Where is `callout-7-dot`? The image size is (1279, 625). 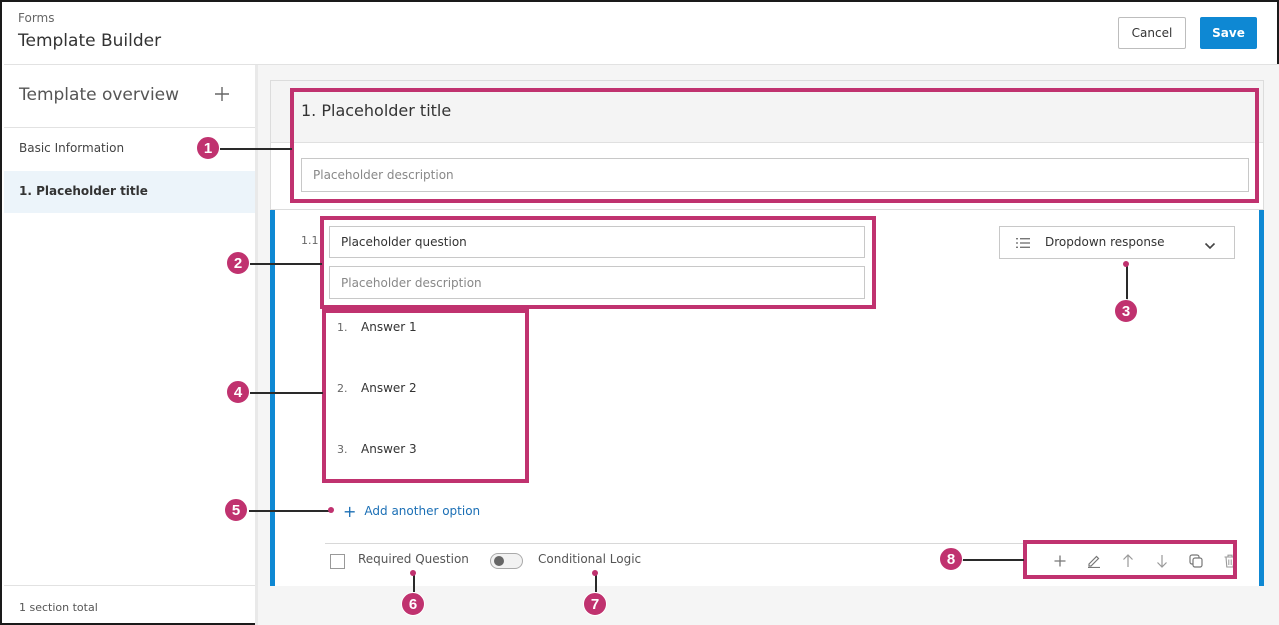 callout-7-dot is located at coordinates (595, 573).